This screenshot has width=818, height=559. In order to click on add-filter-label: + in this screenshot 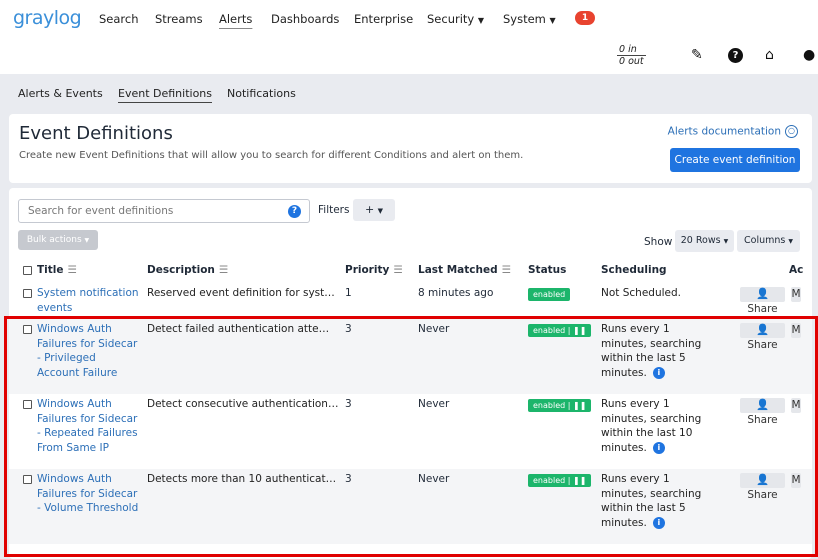, I will do `click(369, 209)`.